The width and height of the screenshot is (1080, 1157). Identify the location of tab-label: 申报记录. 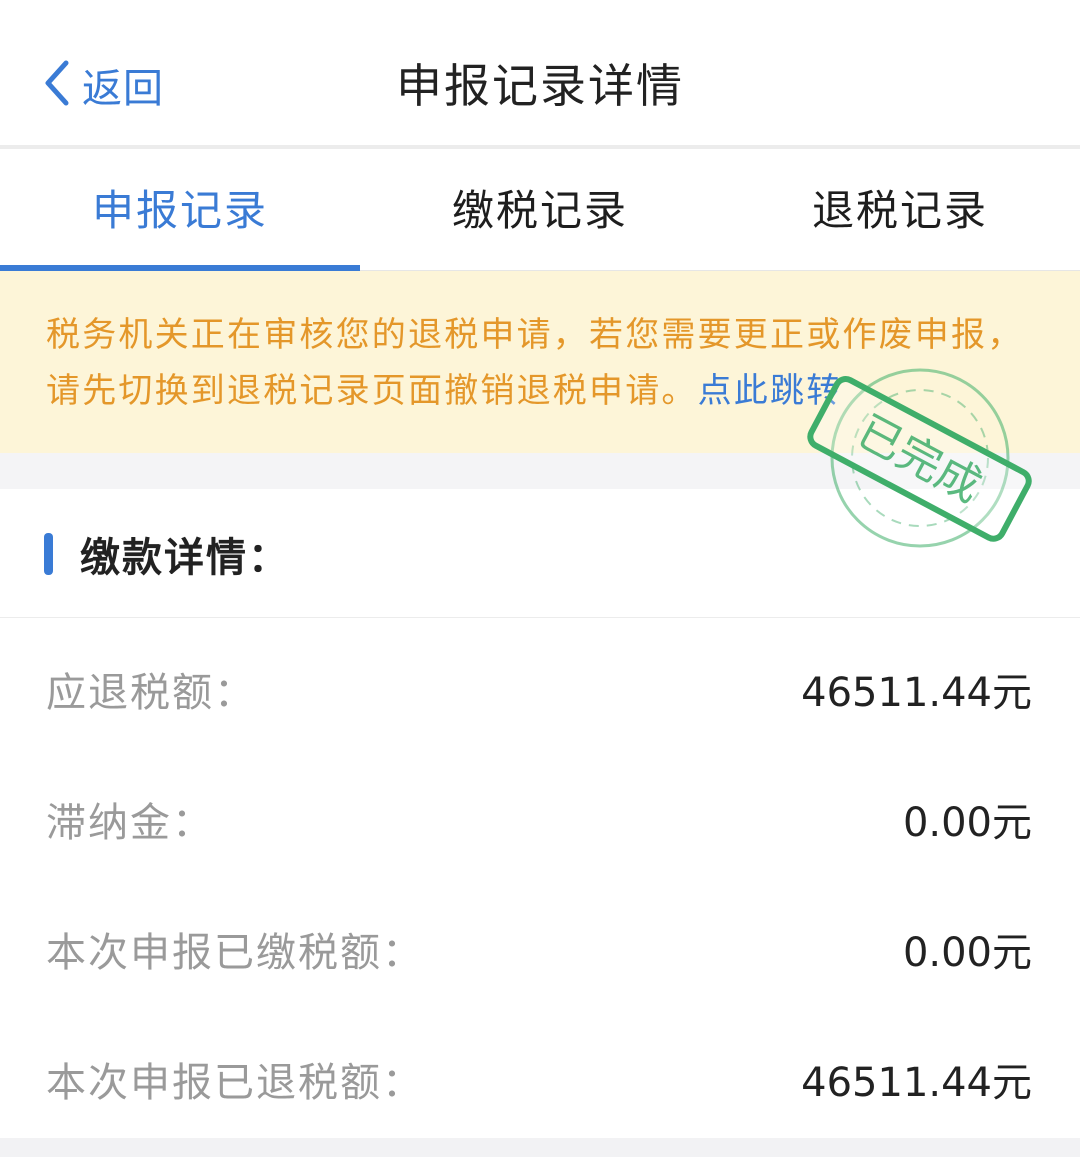
(179, 210).